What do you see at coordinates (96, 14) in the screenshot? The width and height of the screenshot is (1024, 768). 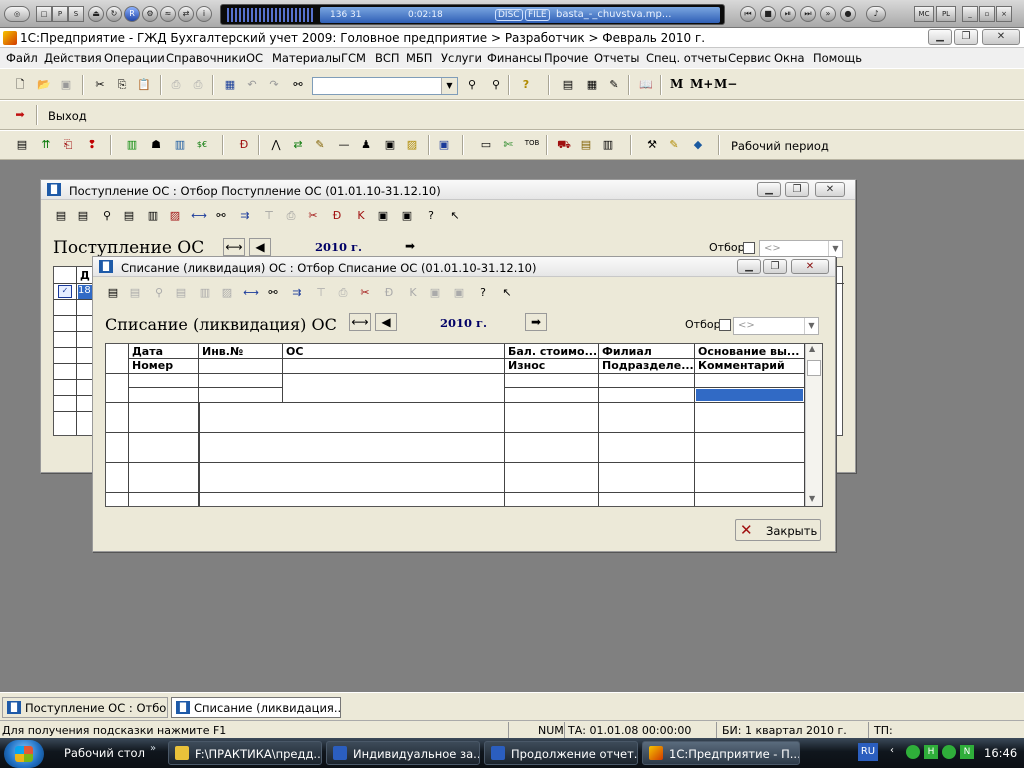 I see `player-eject-icon: ⏏` at bounding box center [96, 14].